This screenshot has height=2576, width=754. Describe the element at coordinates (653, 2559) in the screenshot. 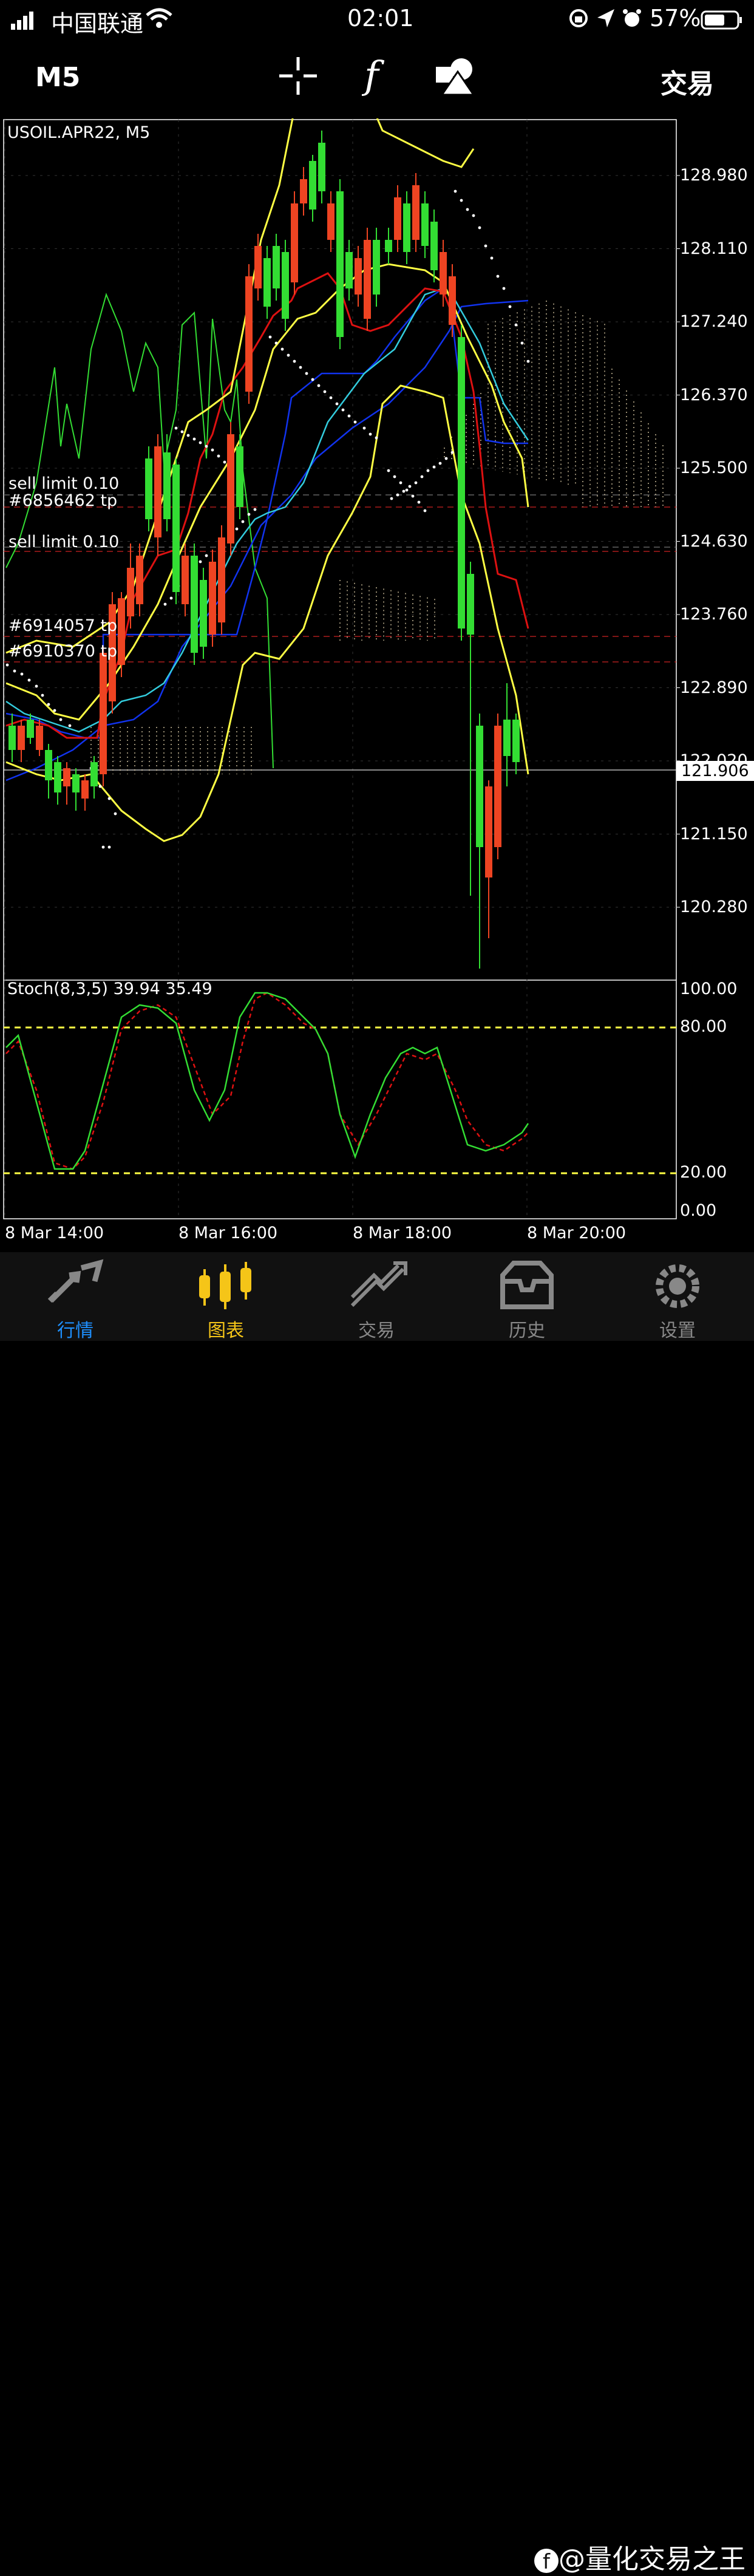

I see `watermark-text: @量化交易之王` at that location.